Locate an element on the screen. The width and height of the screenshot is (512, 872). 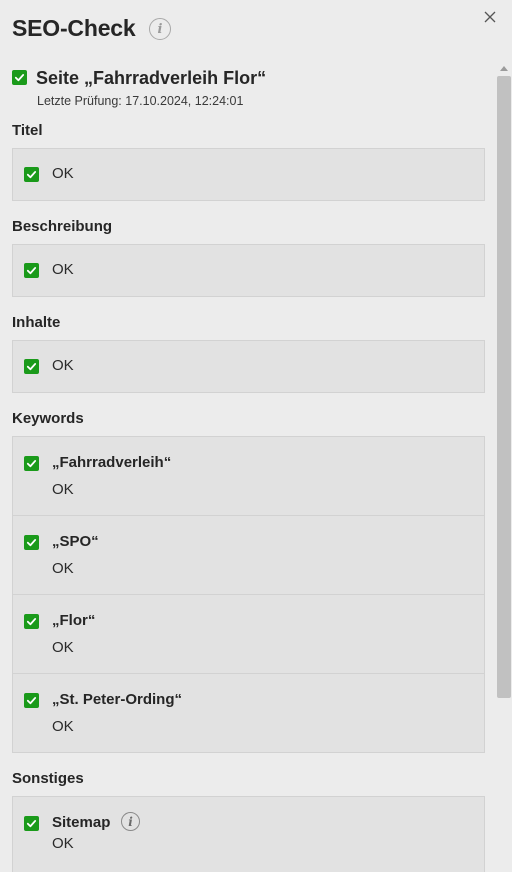
result-box-beschreibung: OK is located at coordinates (248, 270).